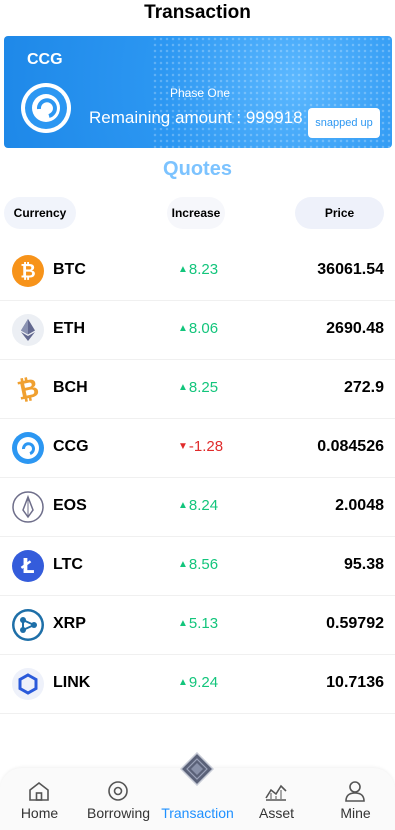 The height and width of the screenshot is (830, 395). I want to click on quote-row-eth: ETH ▲8.06 2690.48, so click(197, 330).